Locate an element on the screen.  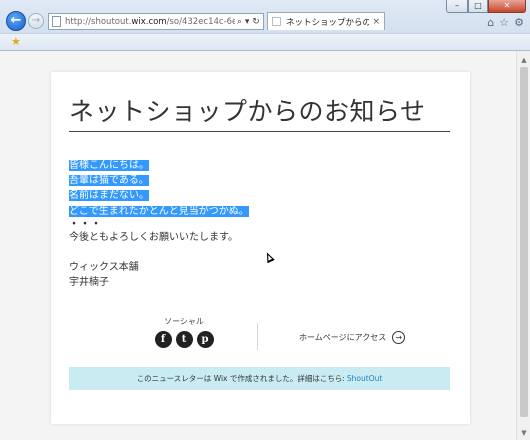
social-icons: f t p is located at coordinates (184, 339).